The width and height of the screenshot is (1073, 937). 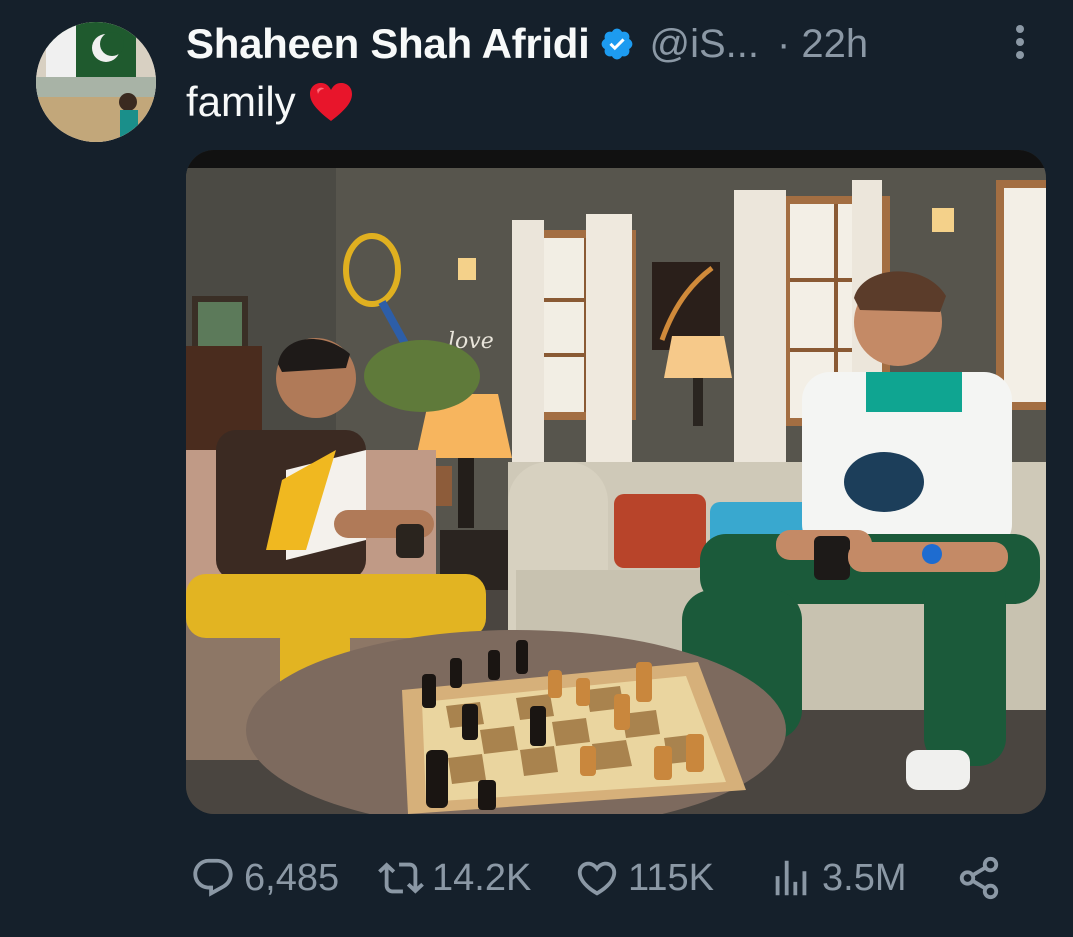 I want to click on more-icon, so click(x=1020, y=42).